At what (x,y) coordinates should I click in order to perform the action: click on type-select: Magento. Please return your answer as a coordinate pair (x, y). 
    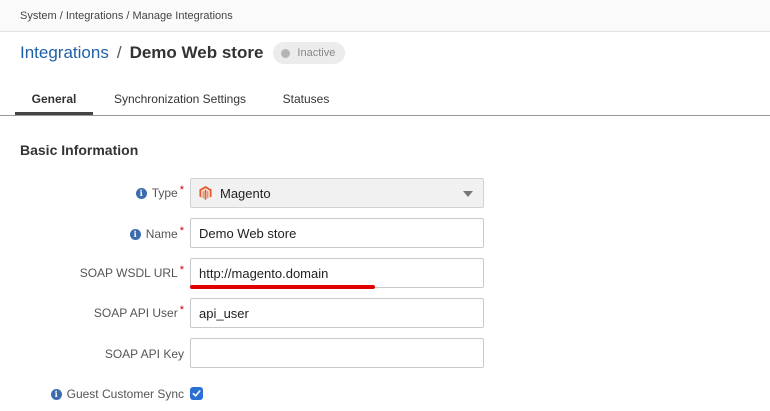
    Looking at the image, I should click on (337, 193).